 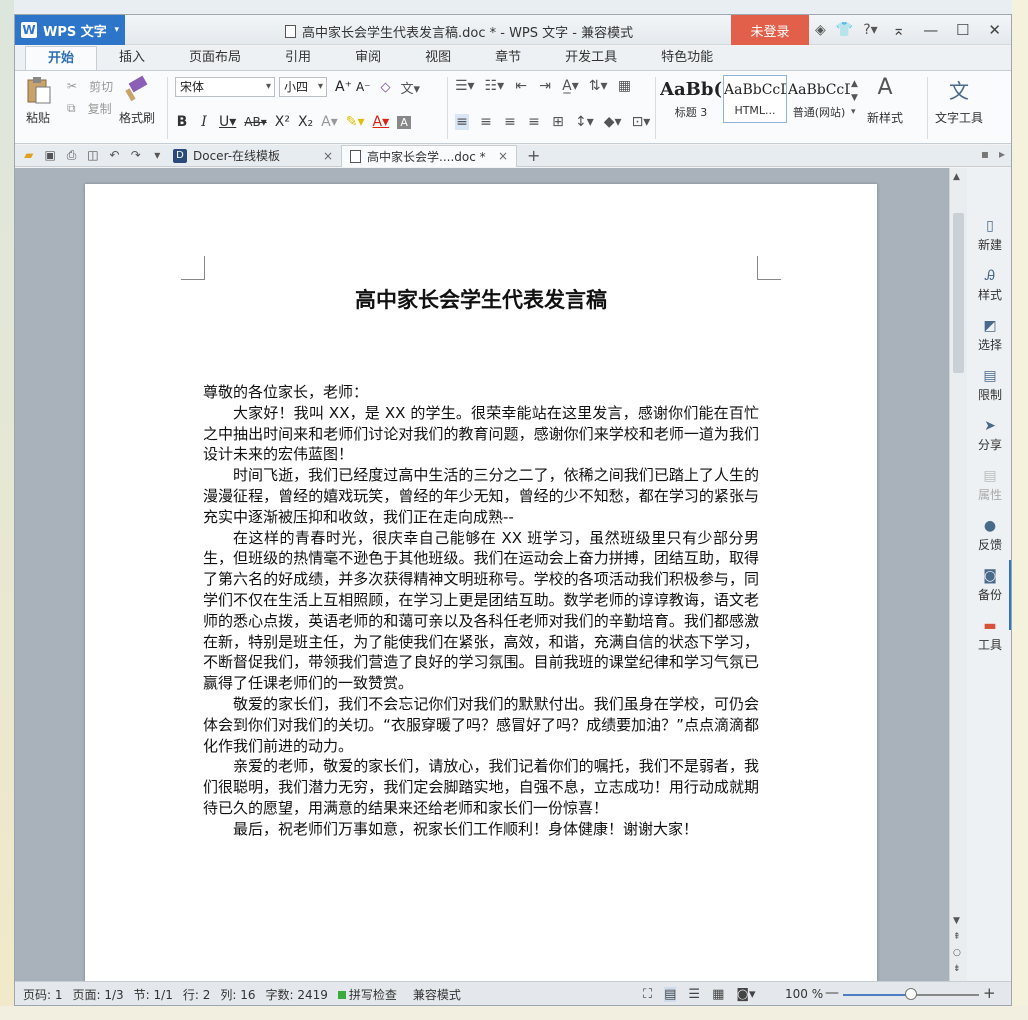 What do you see at coordinates (647, 994) in the screenshot?
I see `full-screen-icon: ⛶` at bounding box center [647, 994].